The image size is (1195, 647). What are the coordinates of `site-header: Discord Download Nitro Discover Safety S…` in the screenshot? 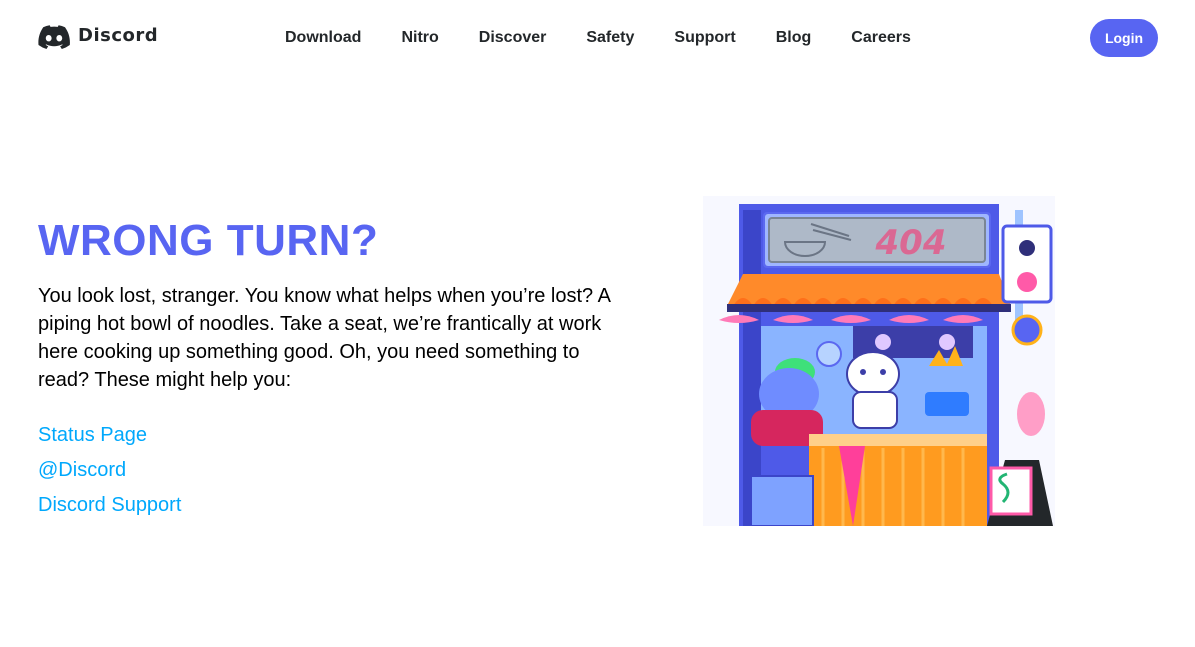 It's located at (597, 38).